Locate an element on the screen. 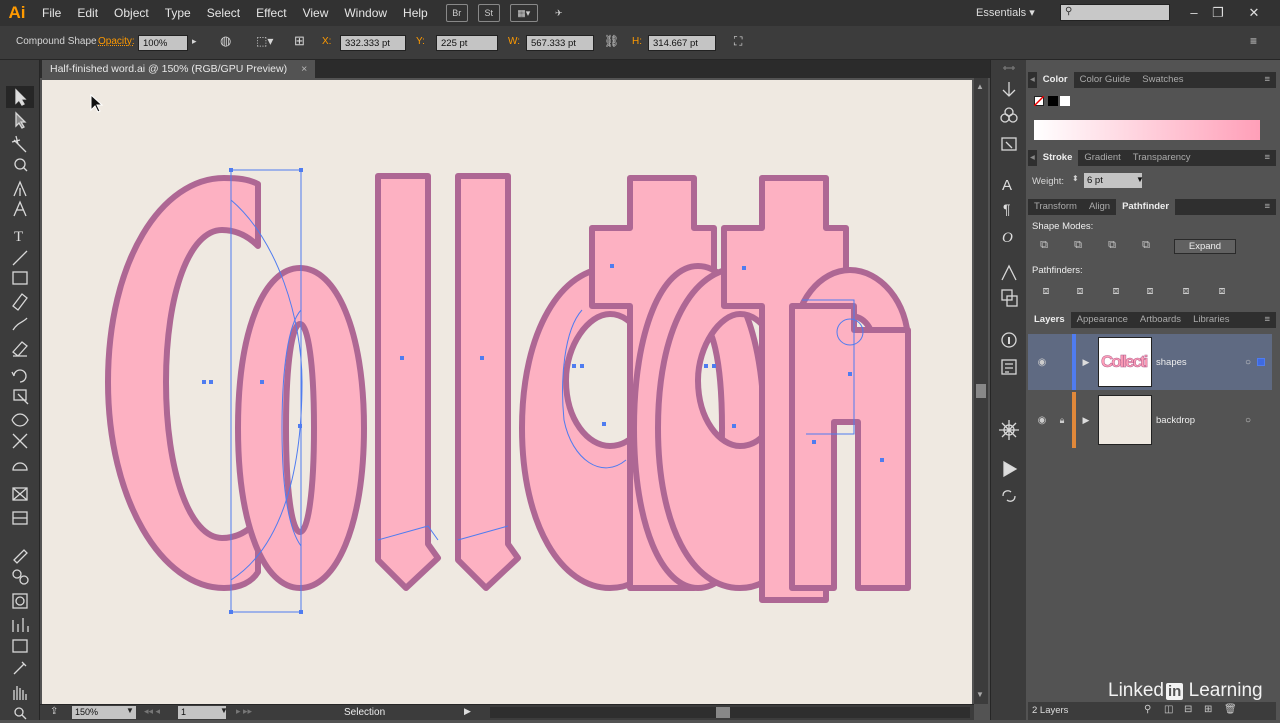 The width and height of the screenshot is (1280, 723). tab-align: Align is located at coordinates (1099, 207).